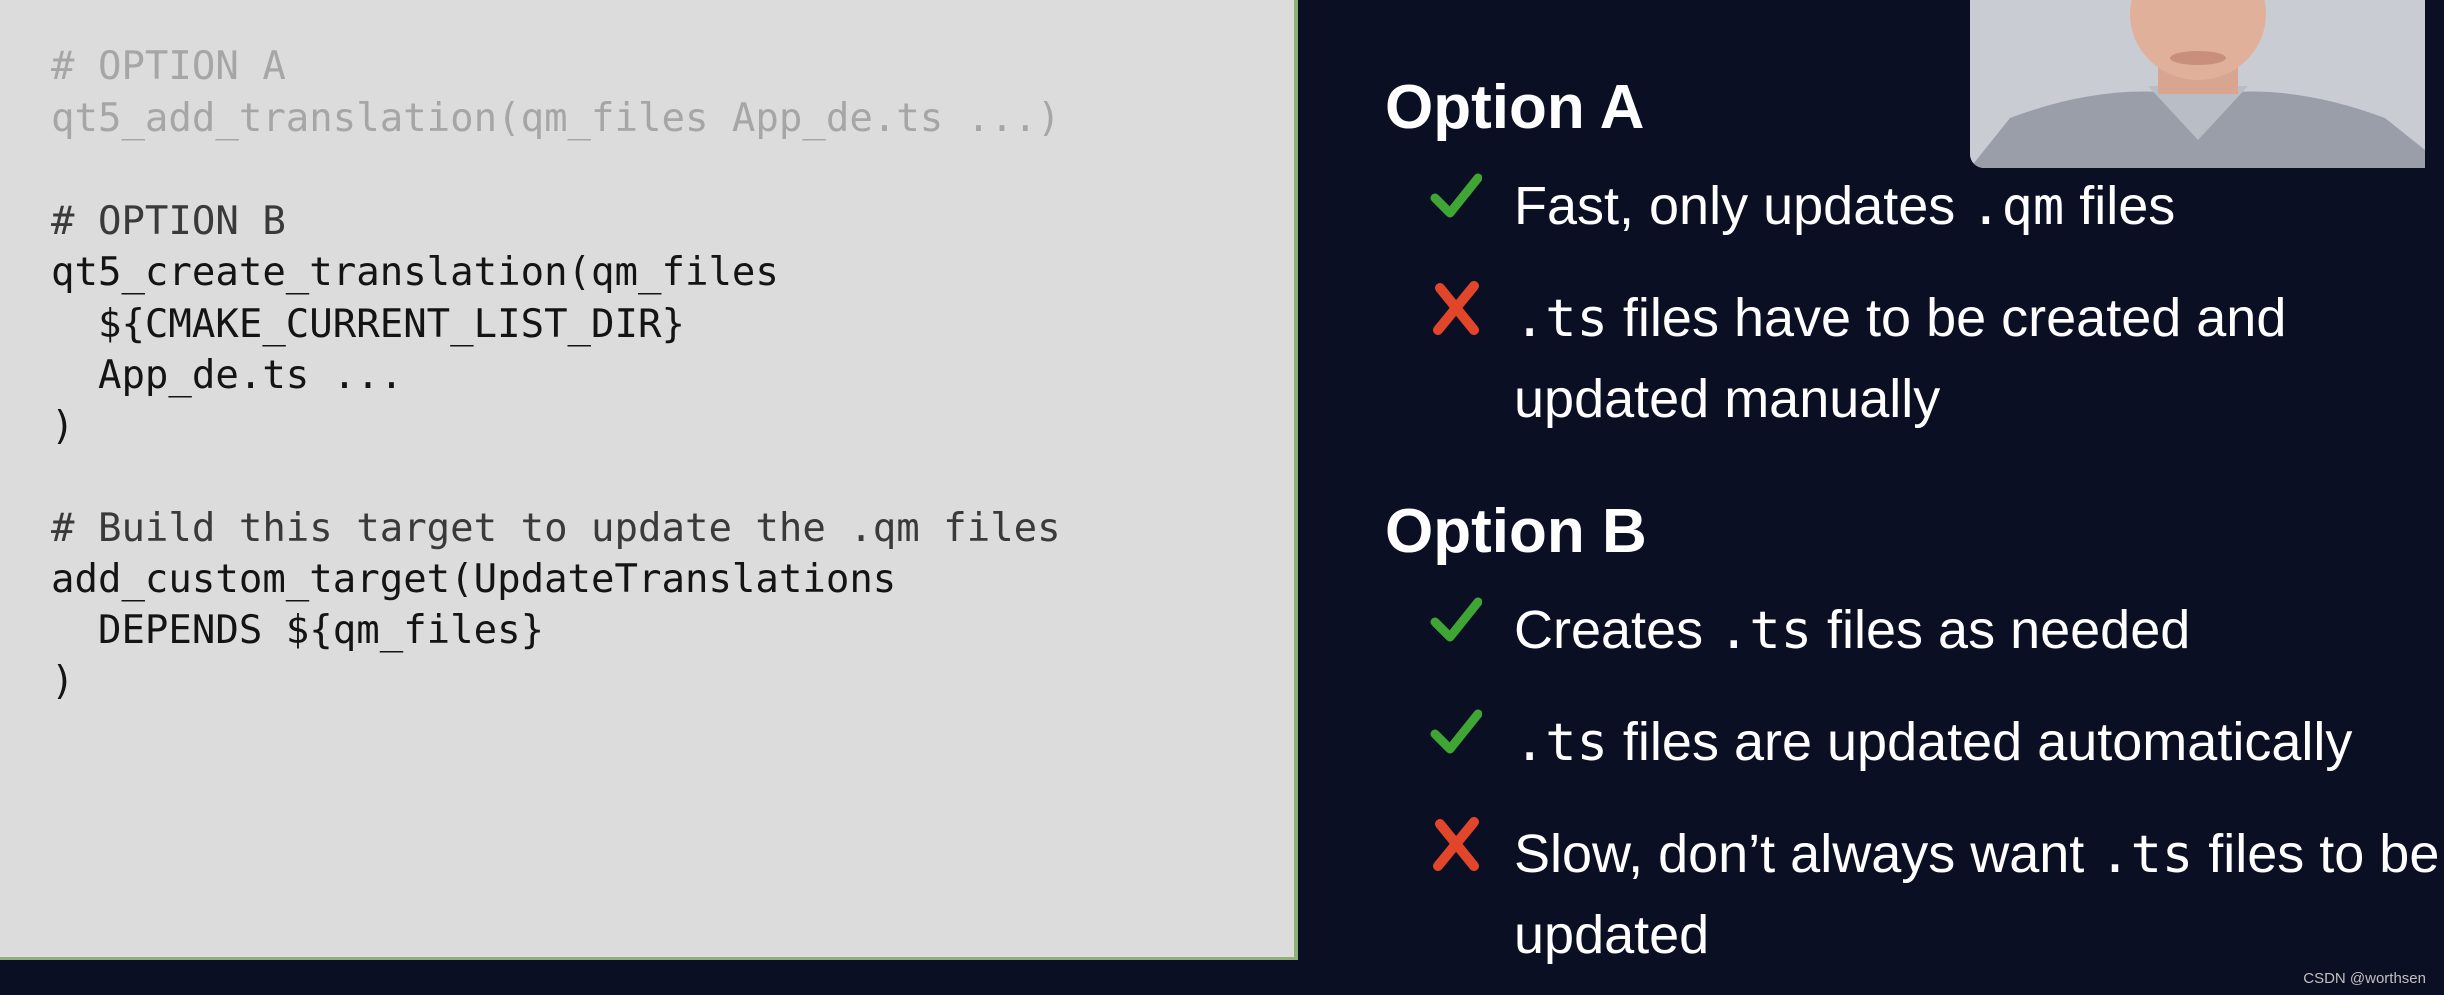  What do you see at coordinates (1516, 531) in the screenshot?
I see `option-b-title: Option B` at bounding box center [1516, 531].